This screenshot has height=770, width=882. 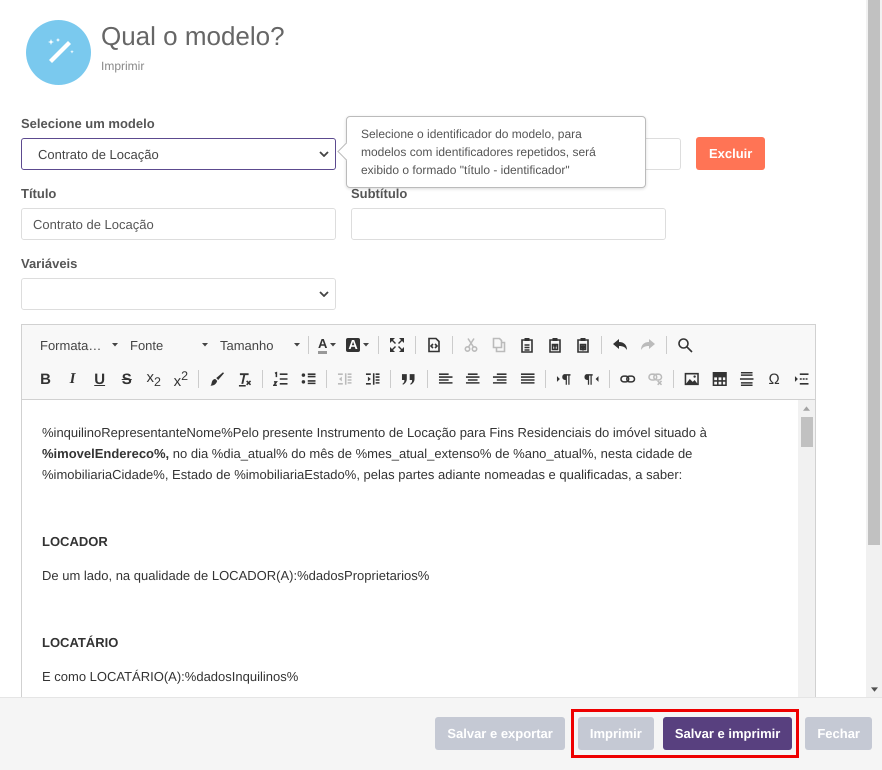 What do you see at coordinates (178, 224) in the screenshot?
I see `title-field: Contrato de Locação` at bounding box center [178, 224].